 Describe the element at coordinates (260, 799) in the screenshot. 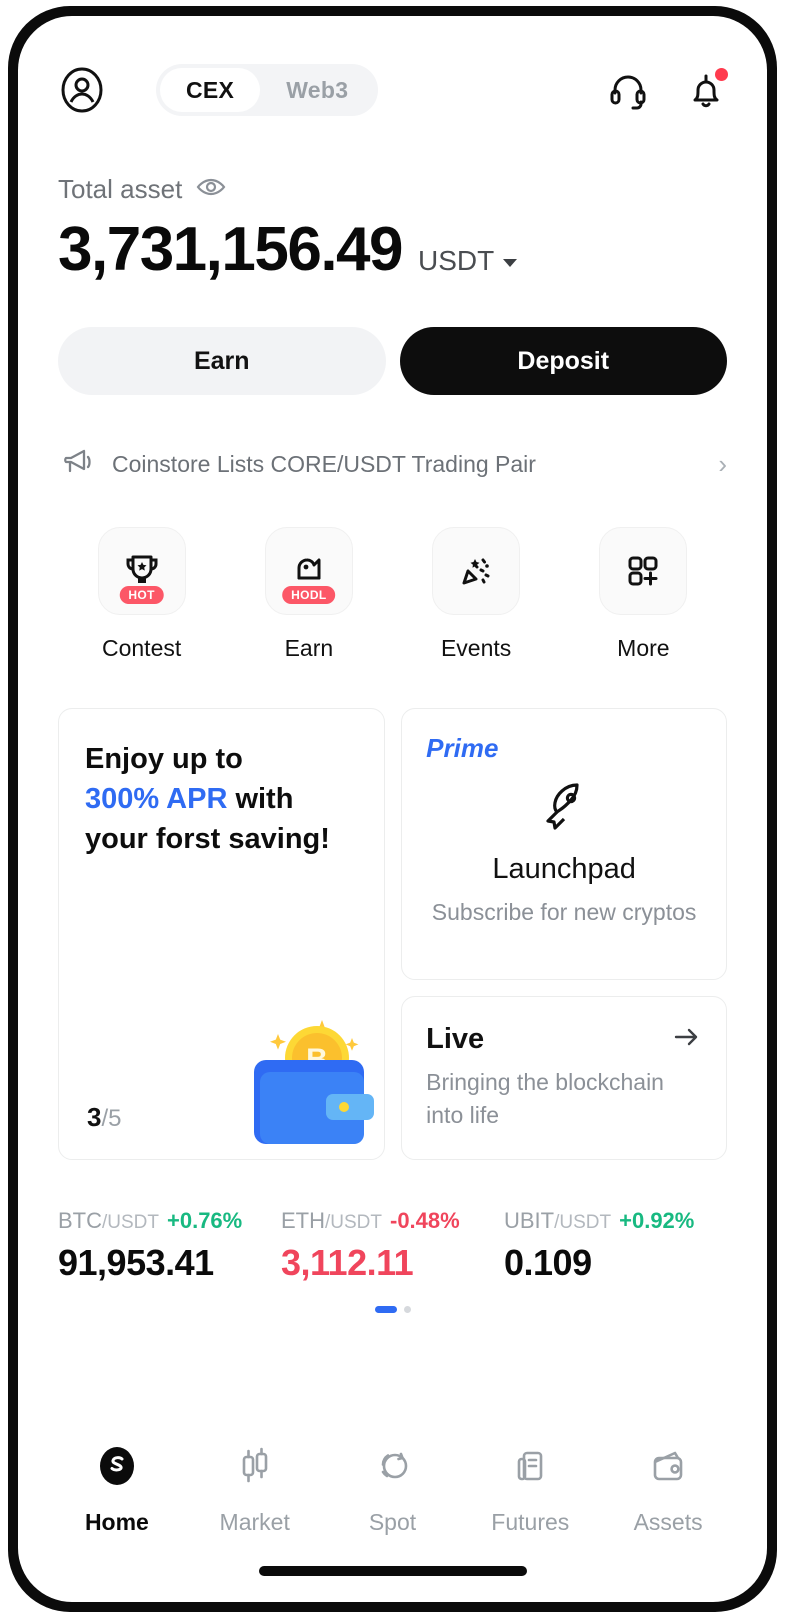

I see `savings-line-2-rest: with` at that location.